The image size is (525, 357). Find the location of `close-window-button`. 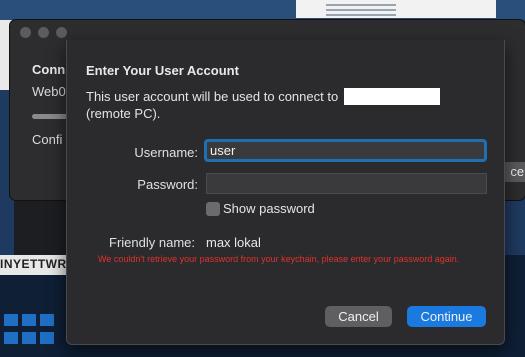

close-window-button is located at coordinates (25, 32).